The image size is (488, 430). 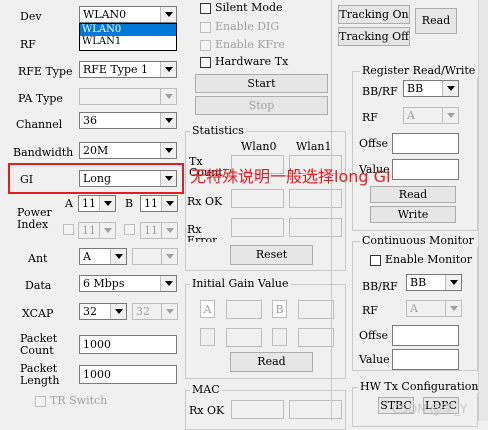 What do you see at coordinates (249, 7) in the screenshot?
I see `silent-mode-label: Silent Mode` at bounding box center [249, 7].